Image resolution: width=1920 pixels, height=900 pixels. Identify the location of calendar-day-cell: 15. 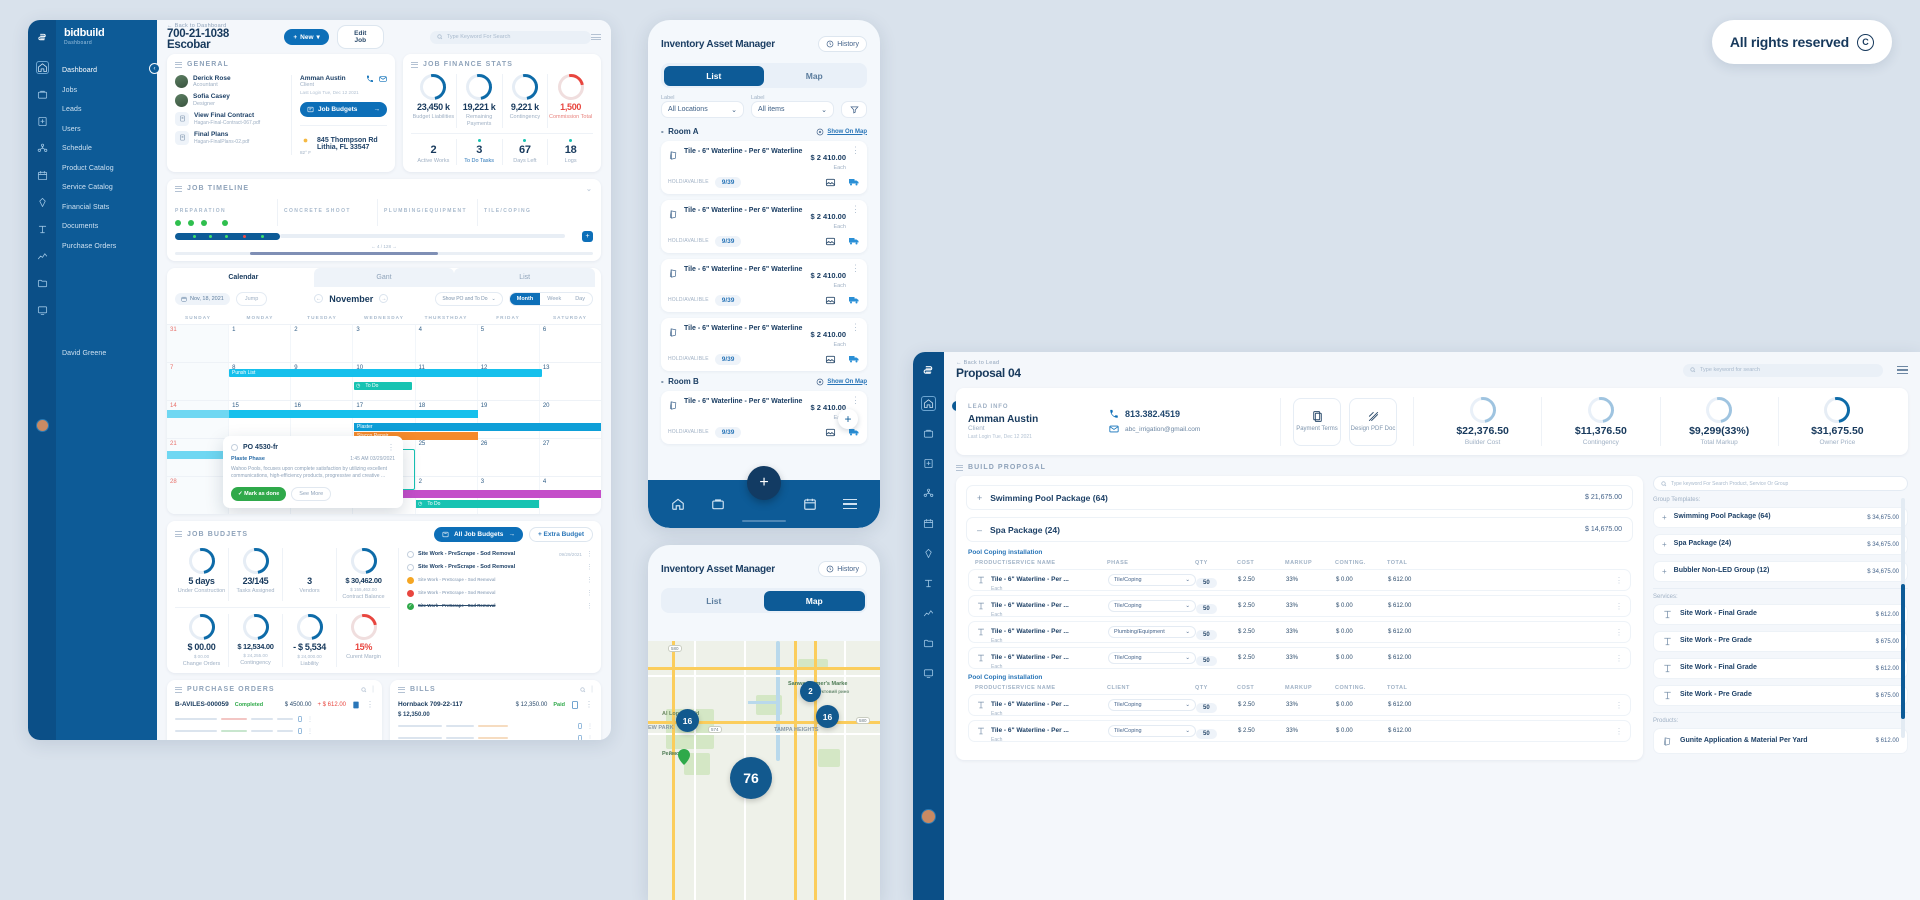
(259, 419).